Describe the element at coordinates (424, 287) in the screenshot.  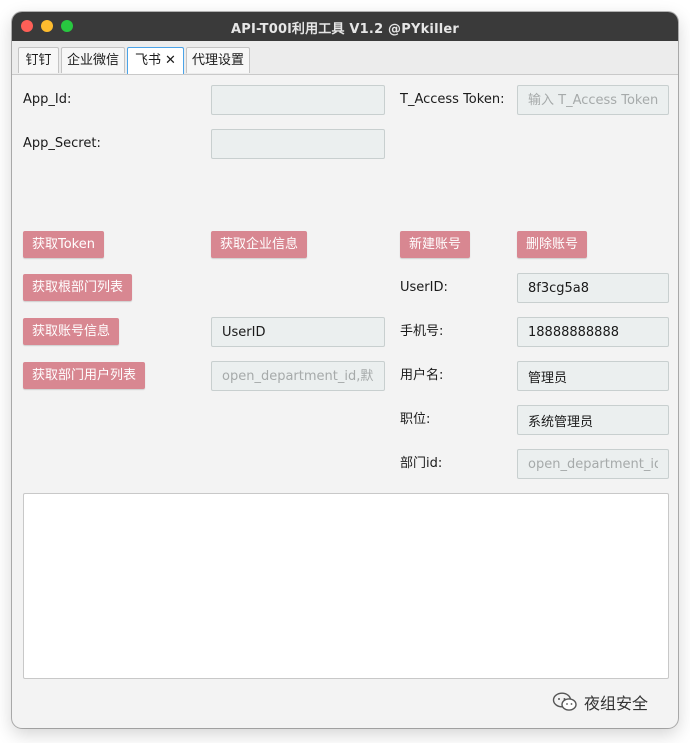
I see `new-userid-label: UserID:` at that location.